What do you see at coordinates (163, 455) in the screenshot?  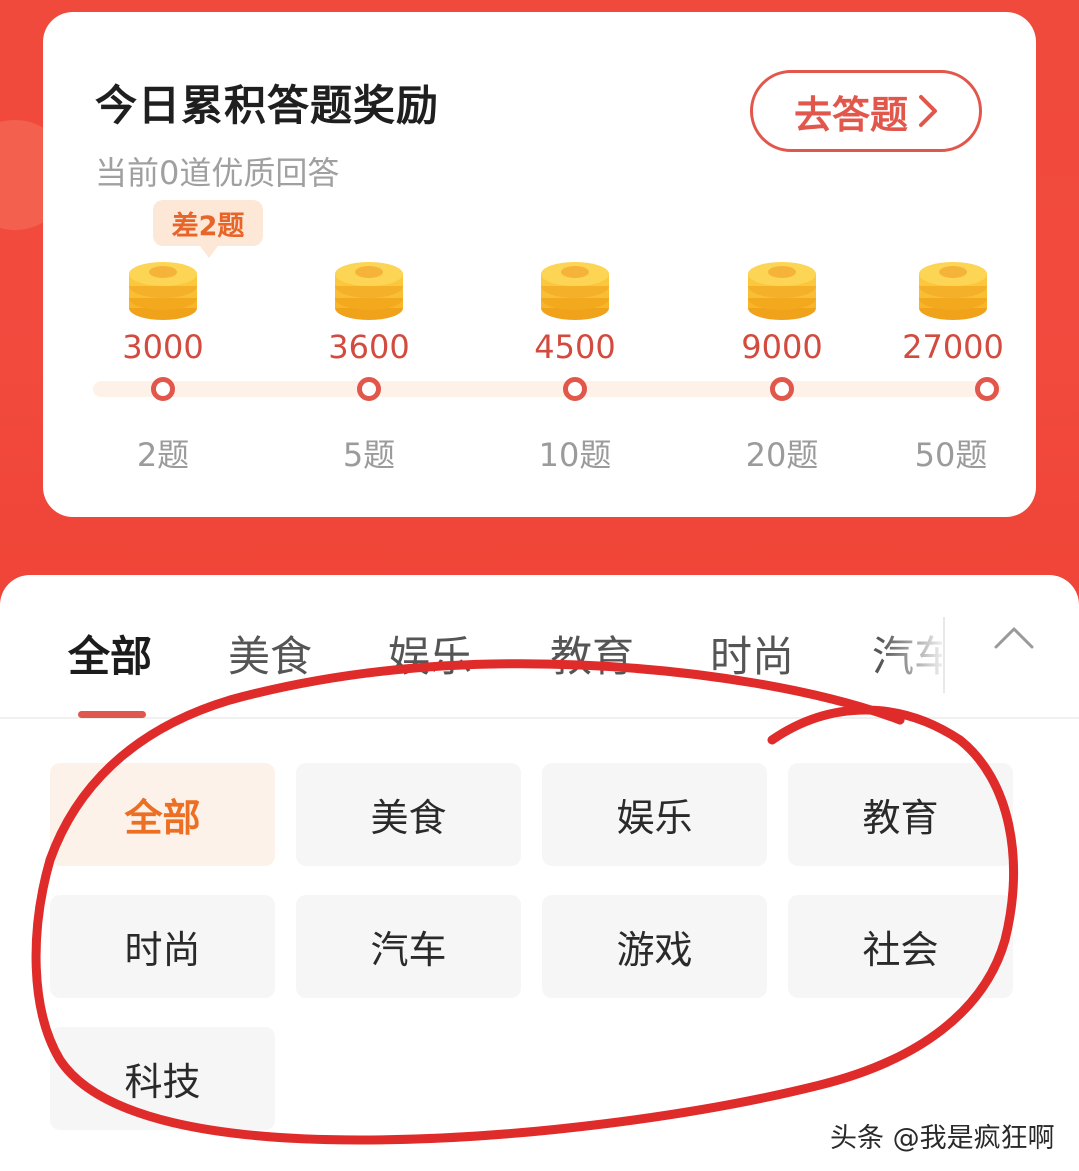 I see `milestone-questions: 2题` at bounding box center [163, 455].